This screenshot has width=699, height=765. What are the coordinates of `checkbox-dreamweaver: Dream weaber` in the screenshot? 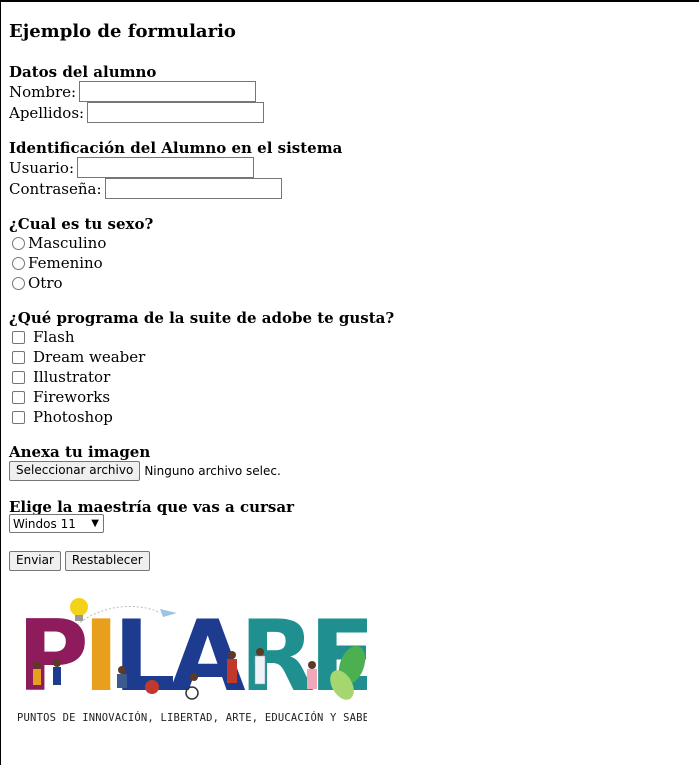 It's located at (78, 357).